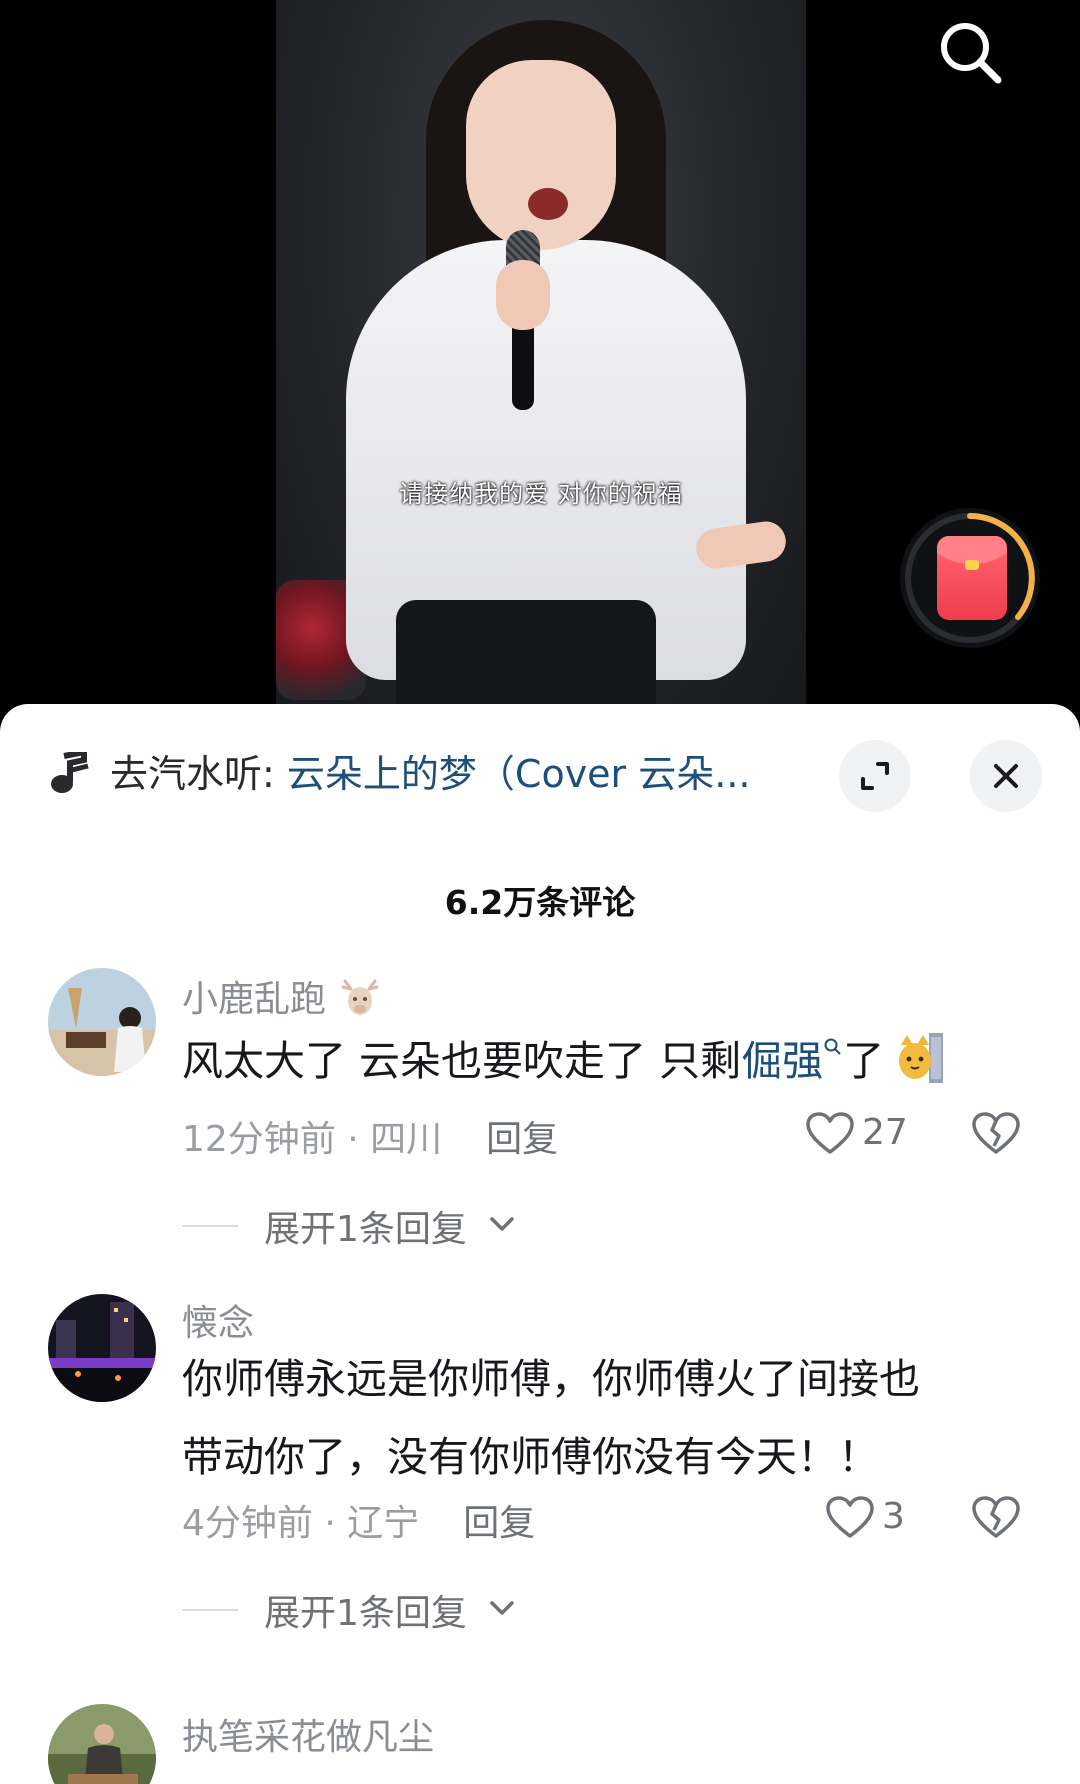  What do you see at coordinates (861, 1136) in the screenshot?
I see `like-button: 27` at bounding box center [861, 1136].